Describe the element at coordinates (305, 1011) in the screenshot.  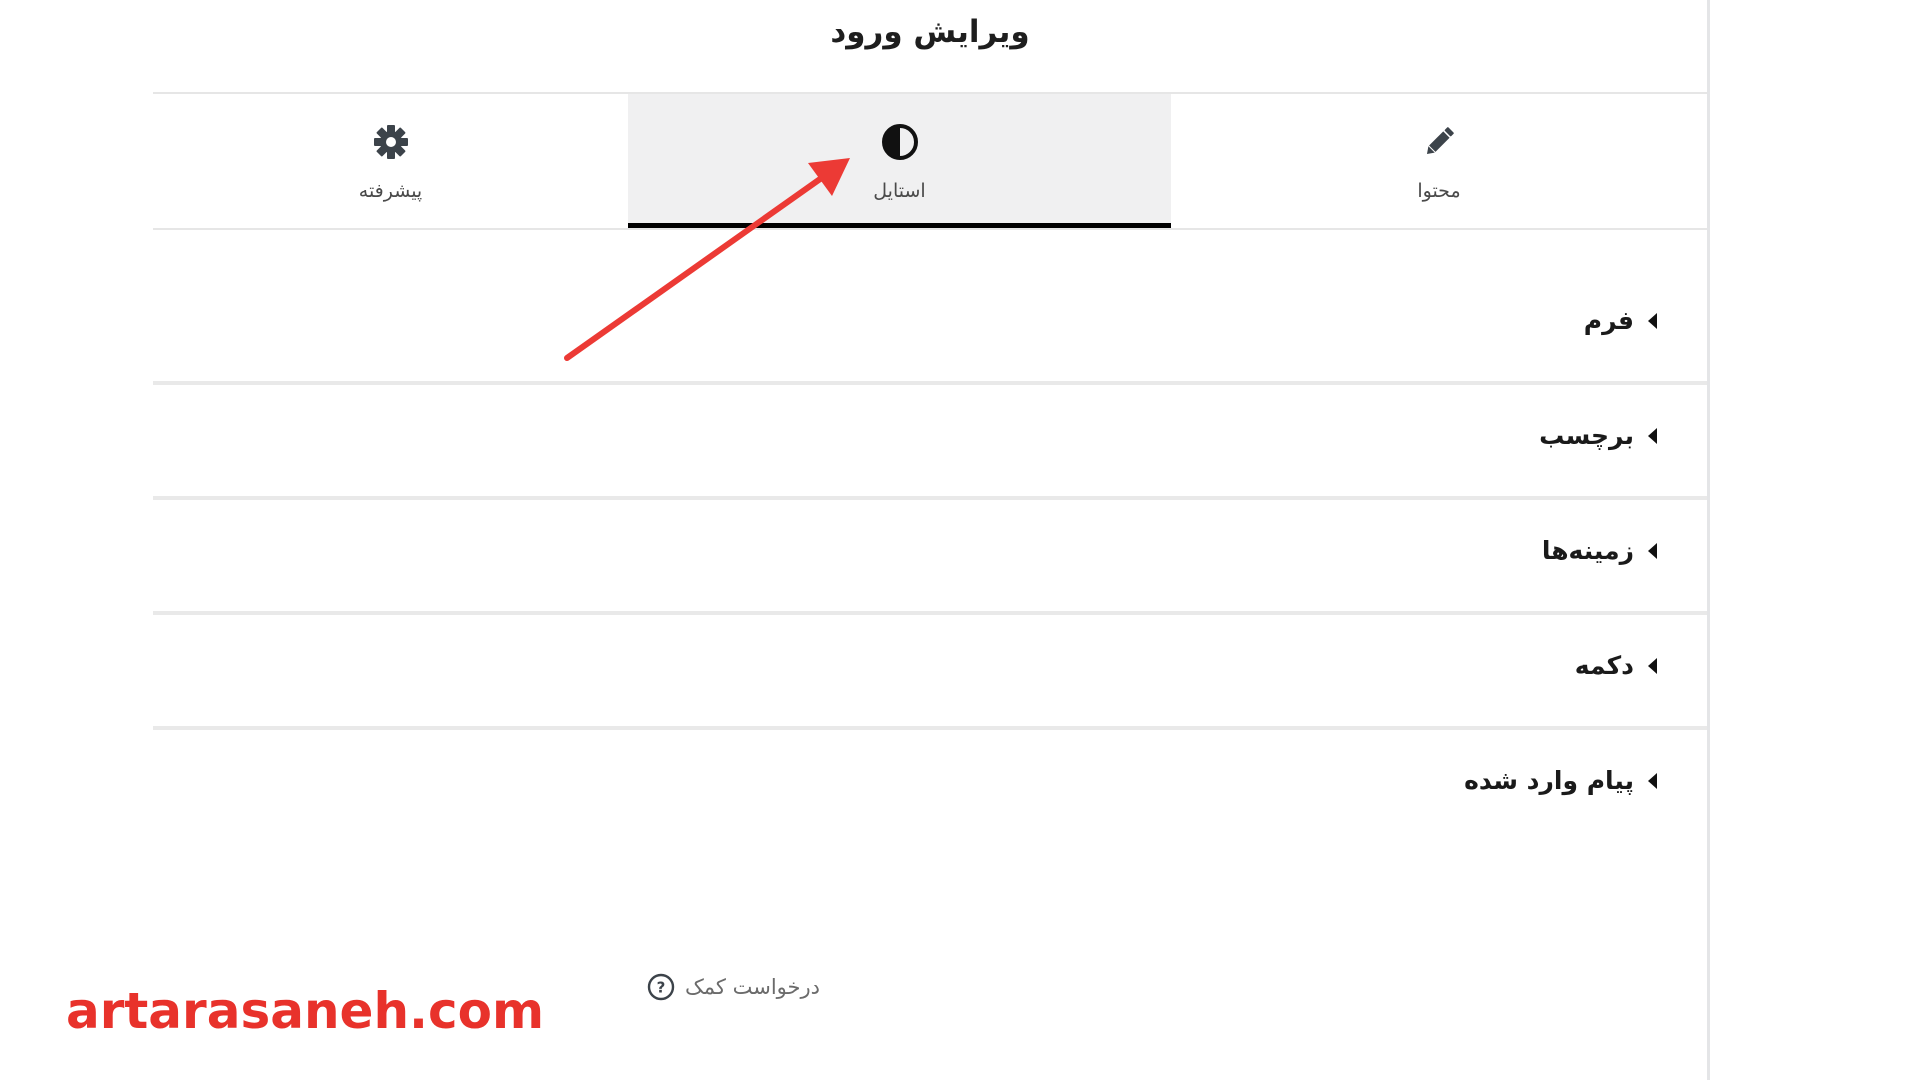
I see `watermark: artarasaneh.com` at that location.